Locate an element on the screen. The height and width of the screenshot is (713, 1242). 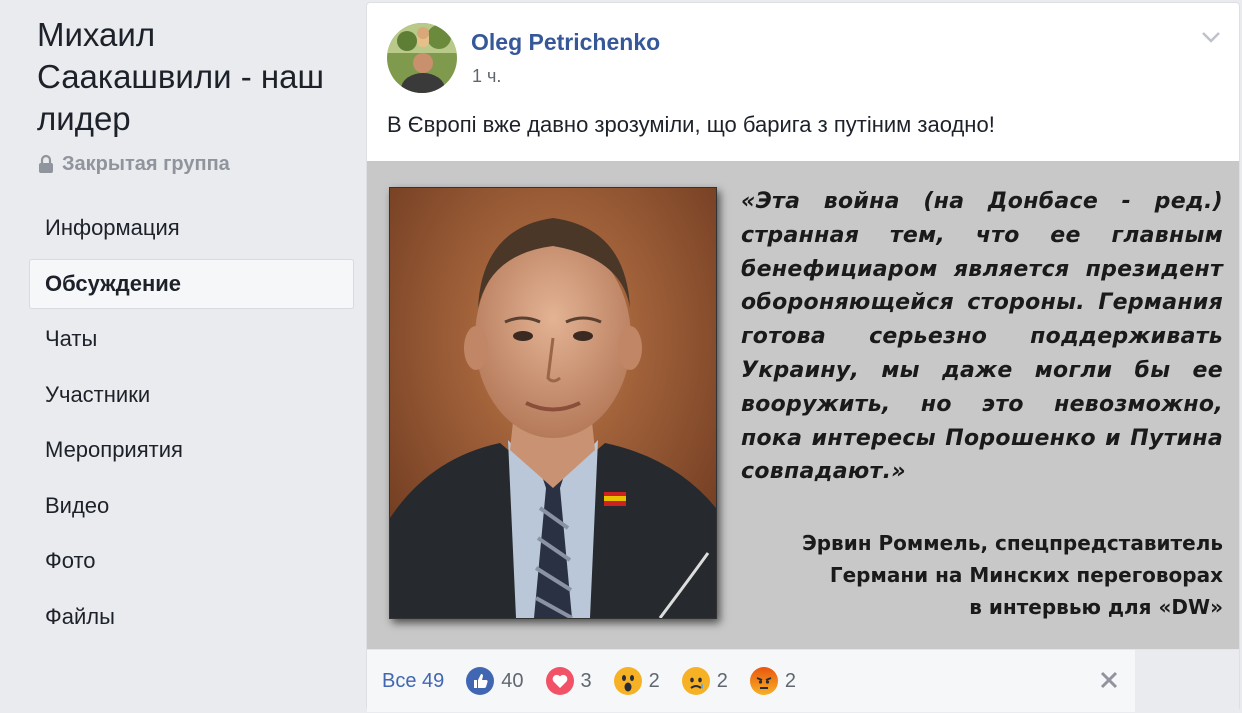
reaction-love: 3 is located at coordinates (568, 681).